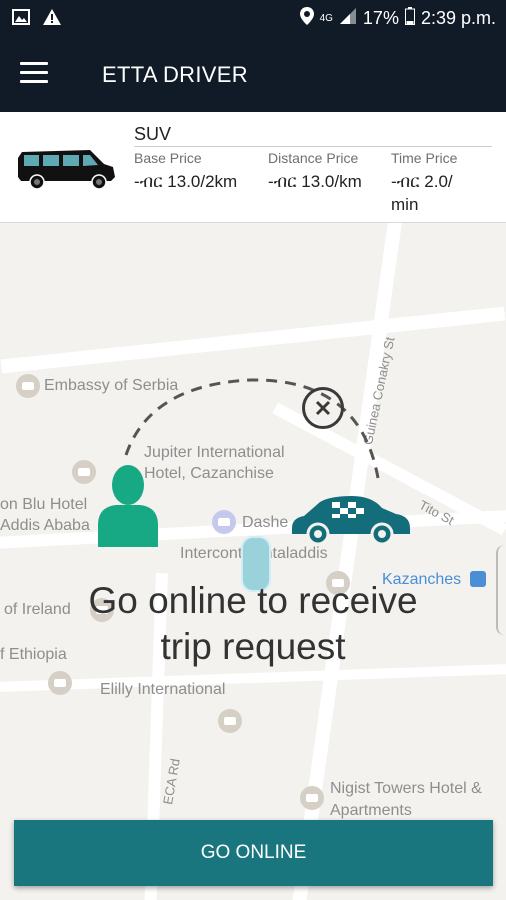  Describe the element at coordinates (253, 853) in the screenshot. I see `go-online-button: GO ONLINE` at that location.